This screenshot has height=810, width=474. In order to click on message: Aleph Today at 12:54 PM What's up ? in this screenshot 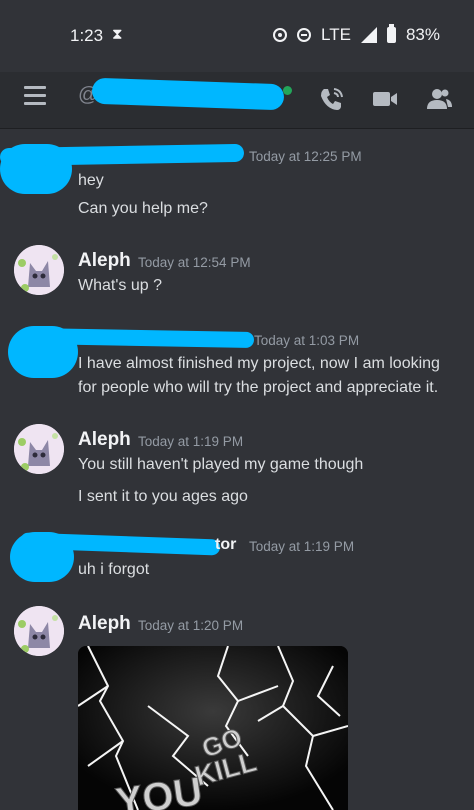, I will do `click(237, 272)`.